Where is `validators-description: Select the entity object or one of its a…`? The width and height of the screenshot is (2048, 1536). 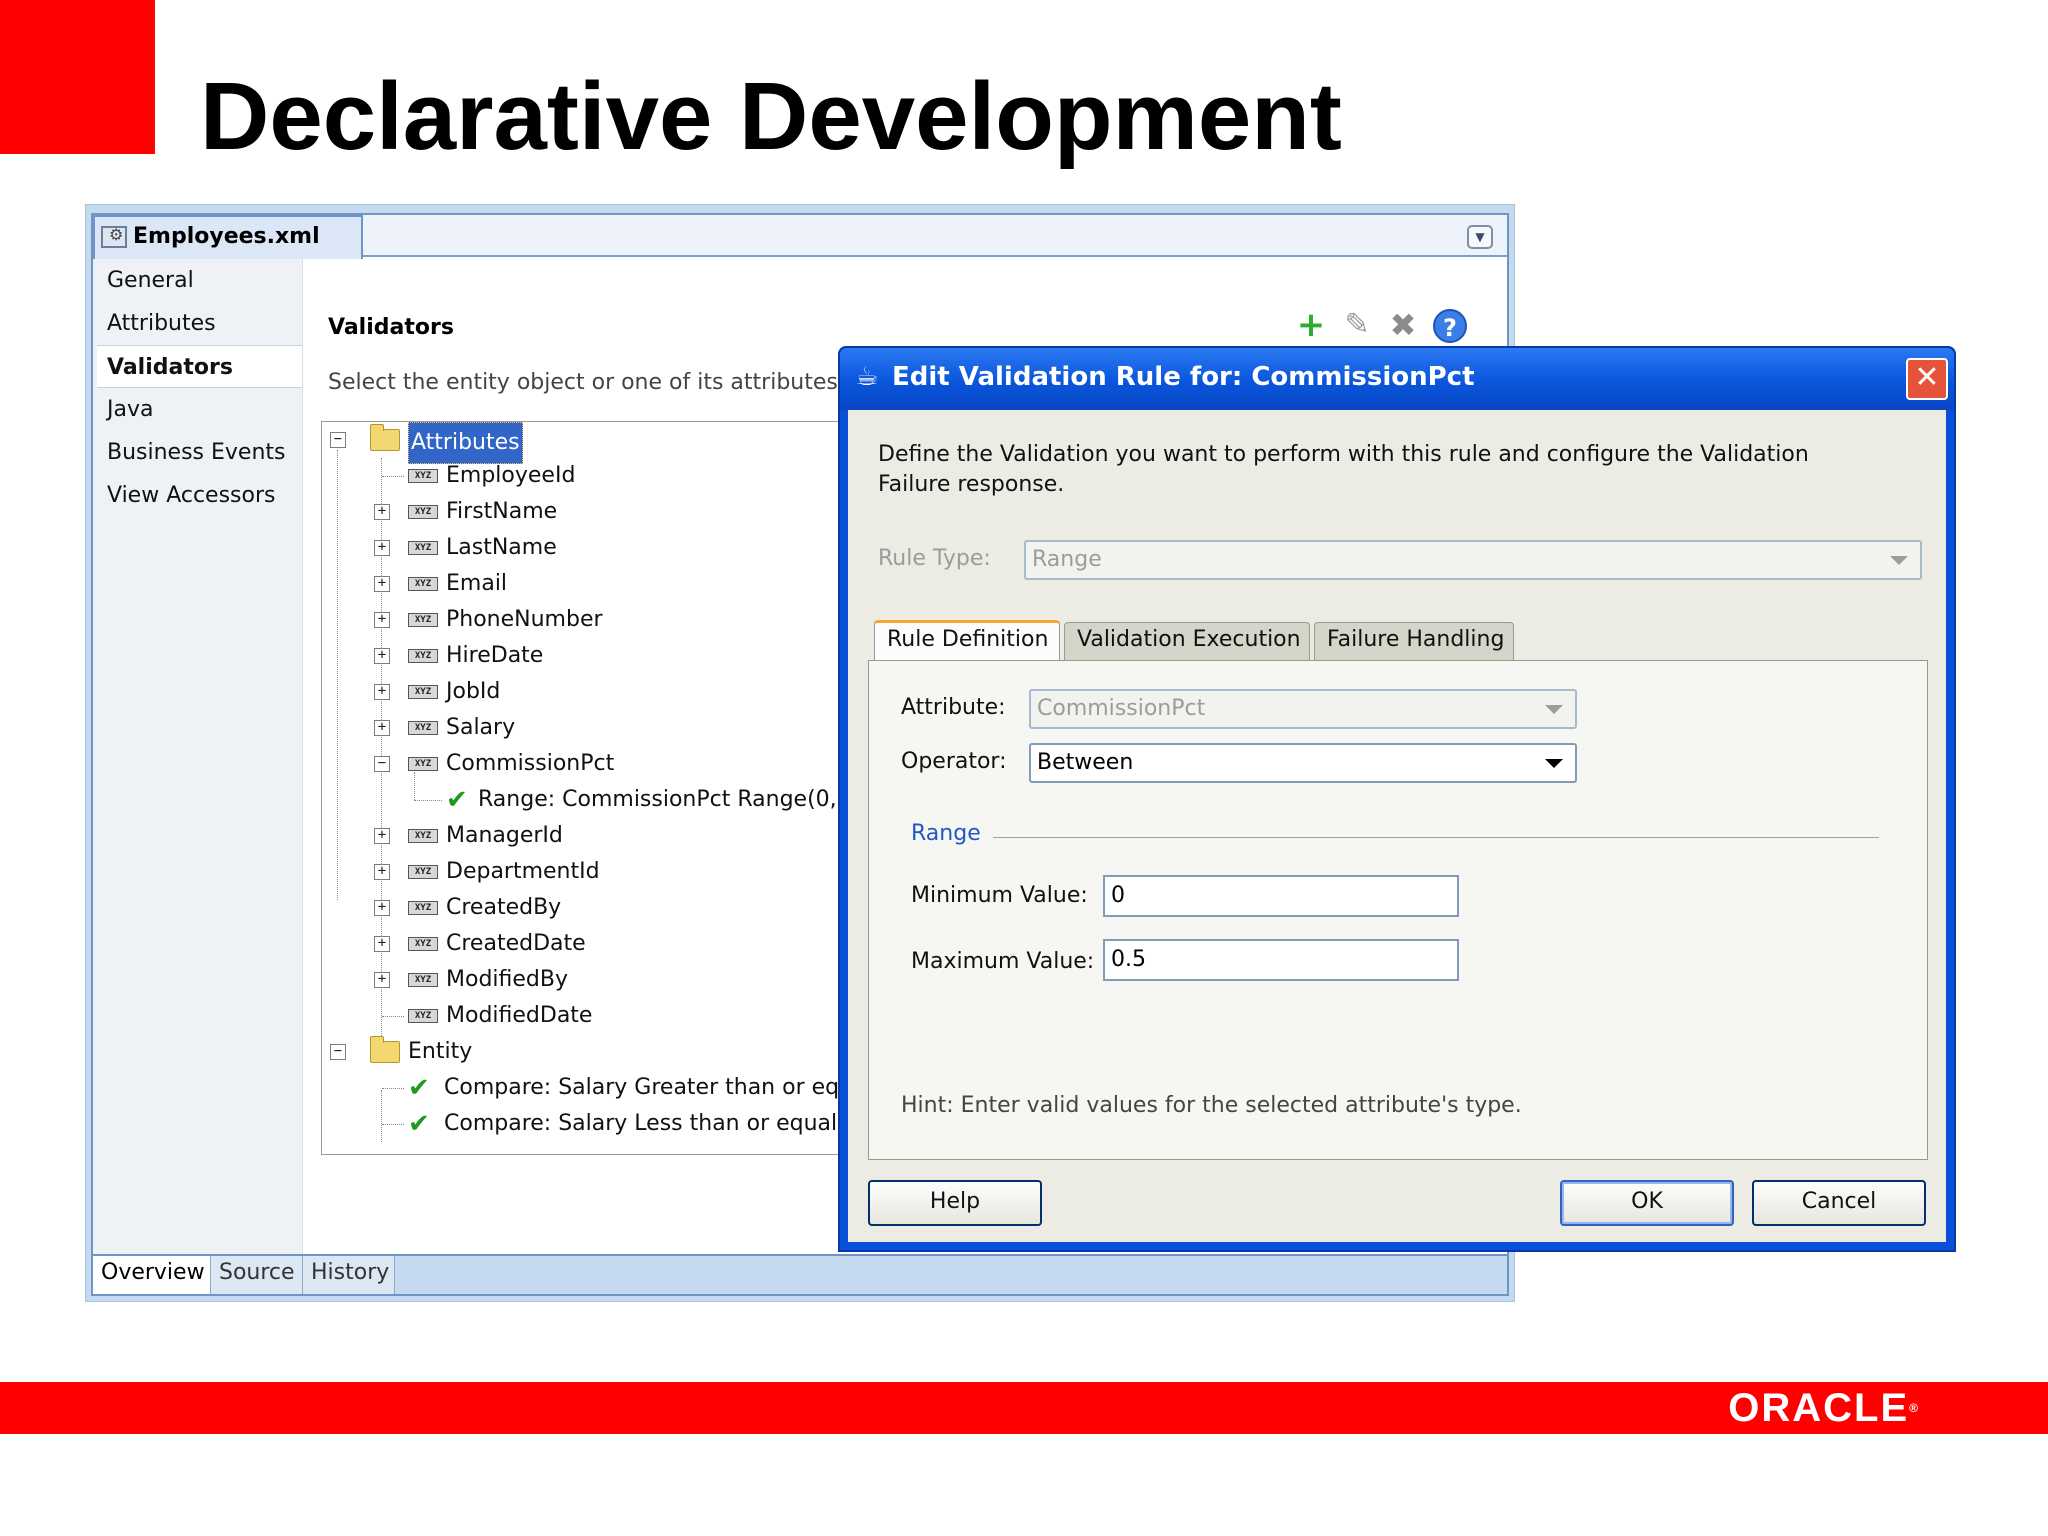 validators-description: Select the entity object or one of its a… is located at coordinates (600, 382).